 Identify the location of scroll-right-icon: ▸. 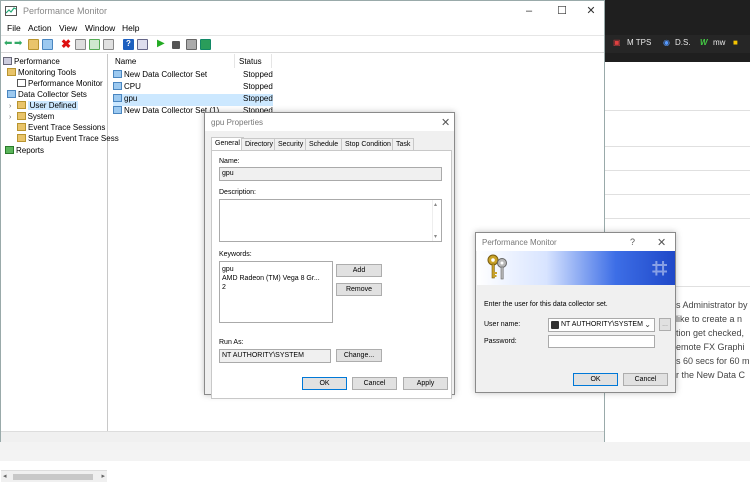
(103, 476).